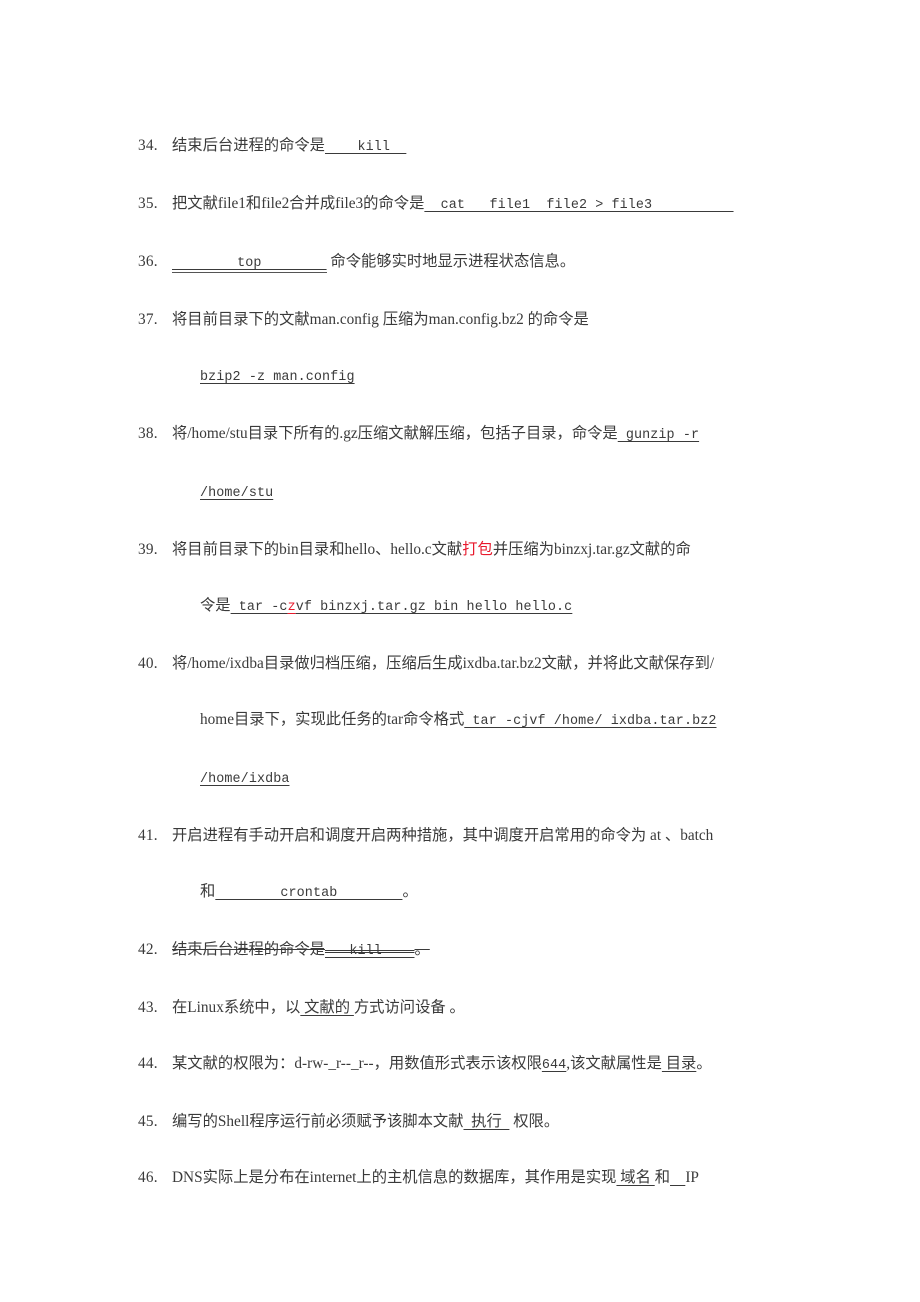 Image resolution: width=920 pixels, height=1302 pixels. What do you see at coordinates (245, 779) in the screenshot?
I see `answer-blank: /home/ixdba` at bounding box center [245, 779].